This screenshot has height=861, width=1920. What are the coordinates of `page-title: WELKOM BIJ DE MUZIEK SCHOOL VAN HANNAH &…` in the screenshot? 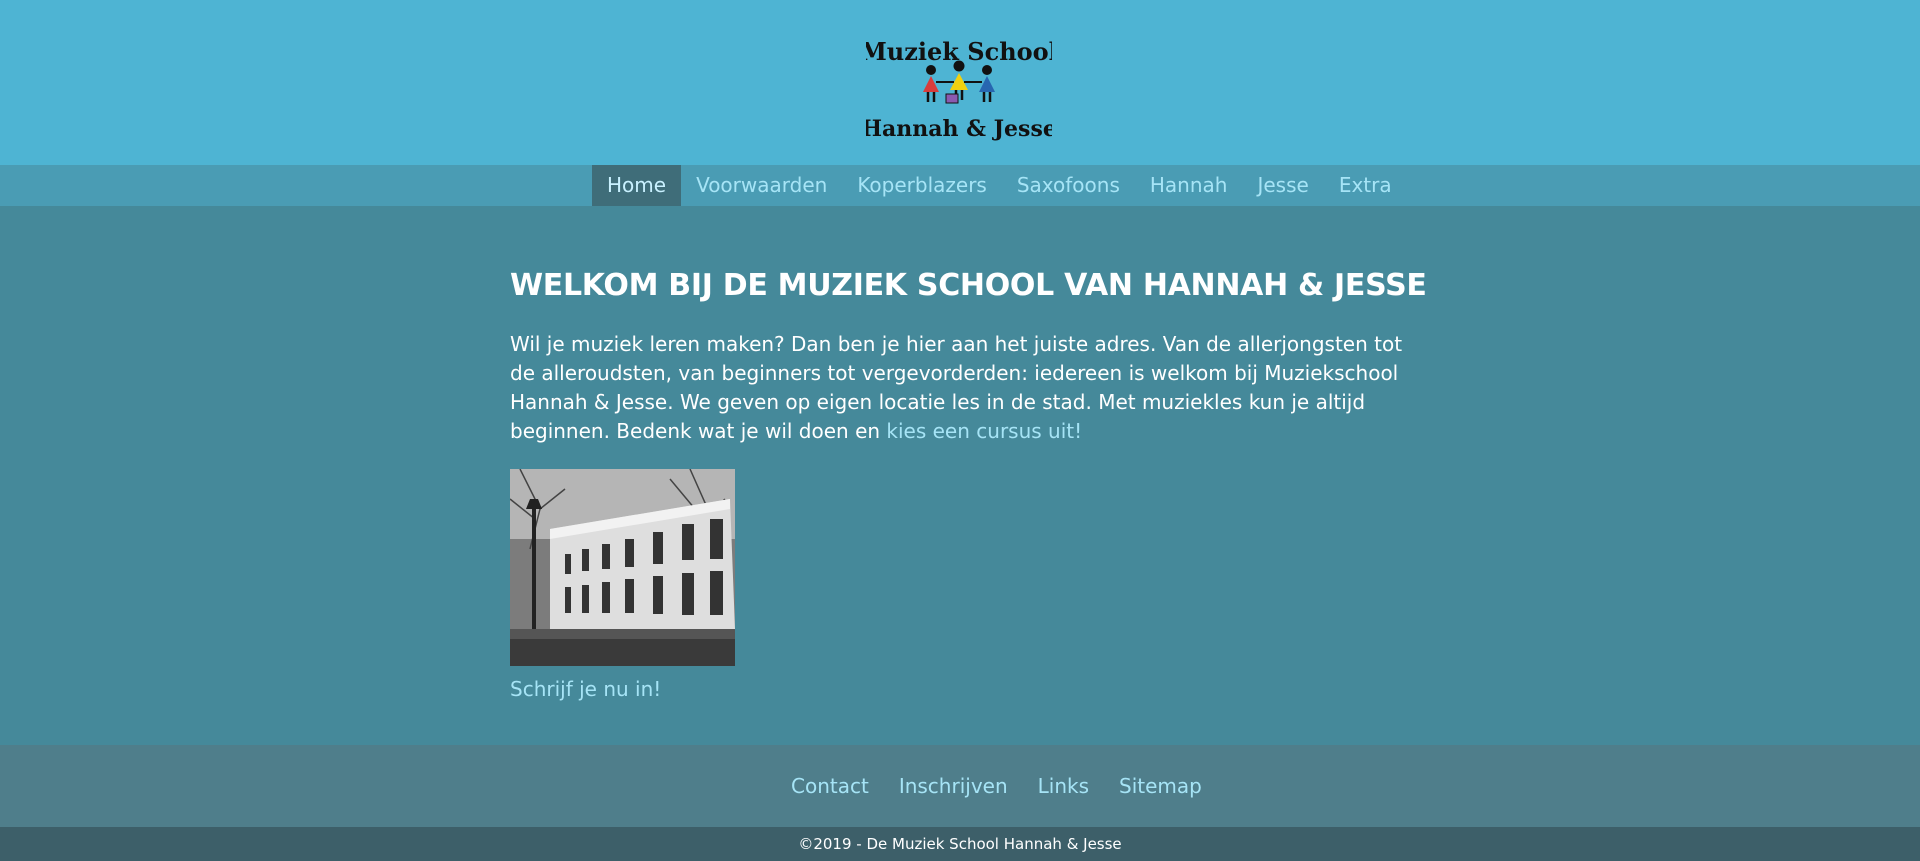 It's located at (968, 285).